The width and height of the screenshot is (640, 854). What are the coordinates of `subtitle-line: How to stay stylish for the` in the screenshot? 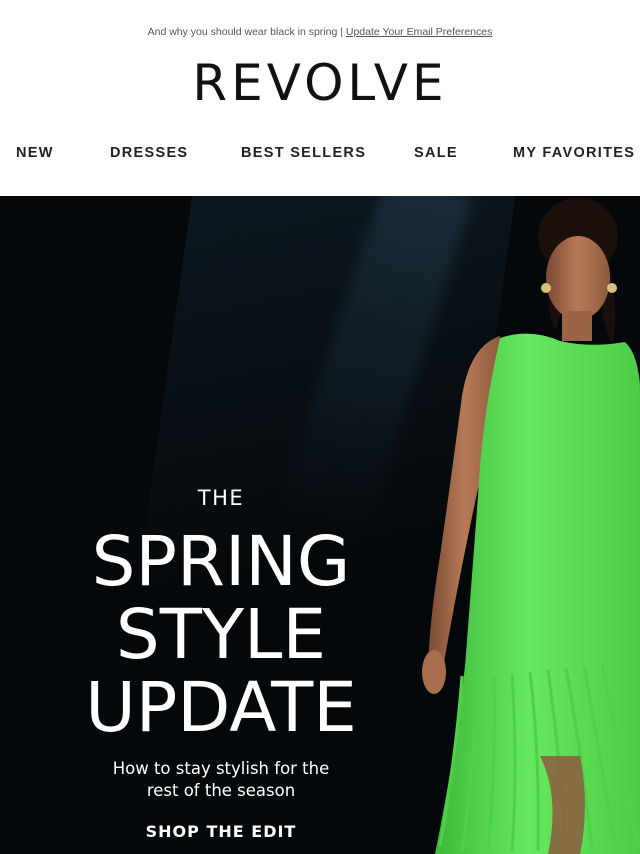 It's located at (221, 768).